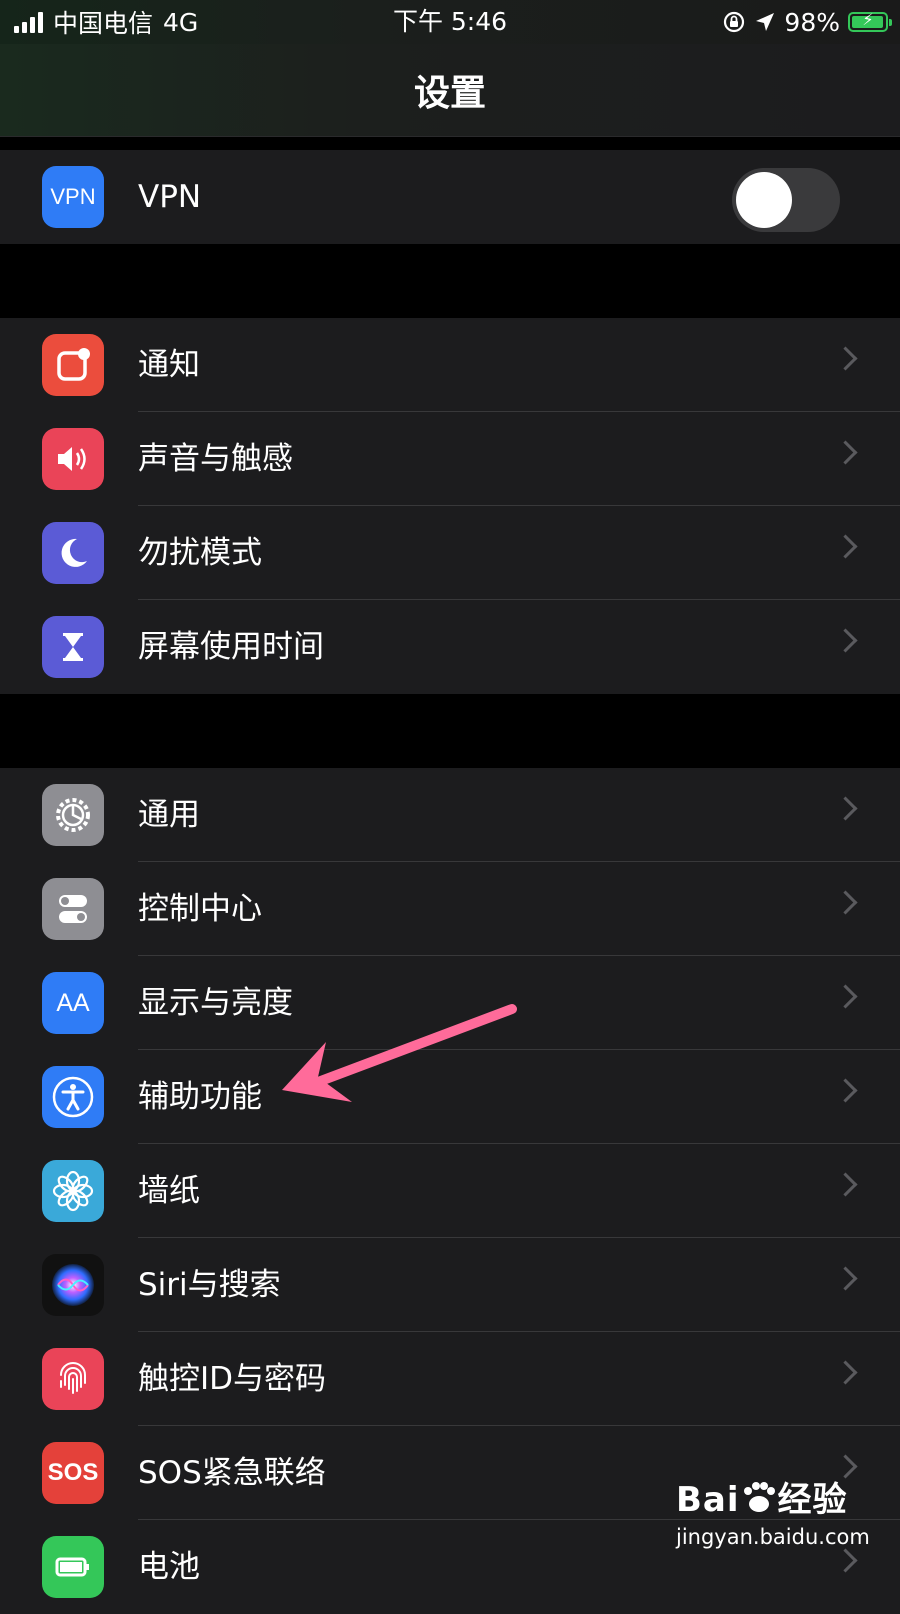 This screenshot has width=900, height=1614. I want to click on settings-row-label: 辅助功能, so click(200, 1097).